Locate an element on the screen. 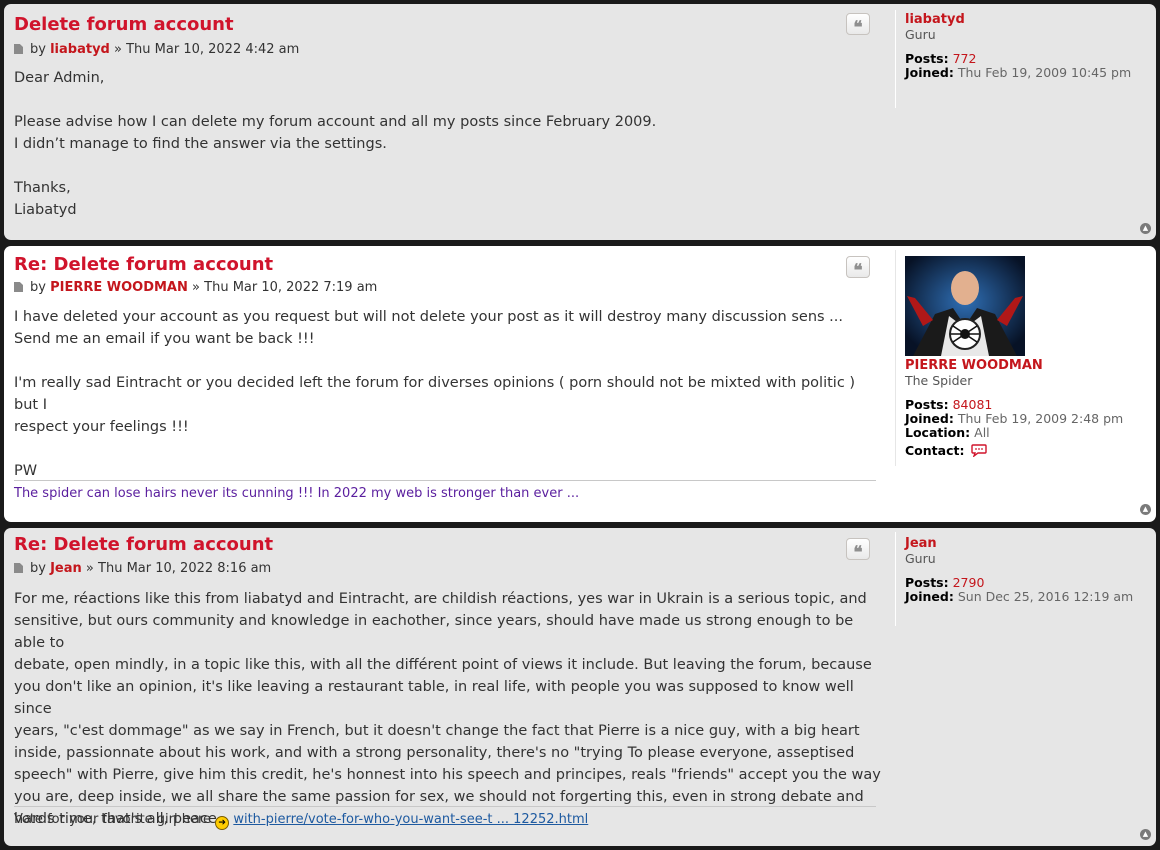 The width and height of the screenshot is (1160, 850). post-author-line: by liabatyd » Thu Mar 10, 2022 4:42 am is located at coordinates (156, 49).